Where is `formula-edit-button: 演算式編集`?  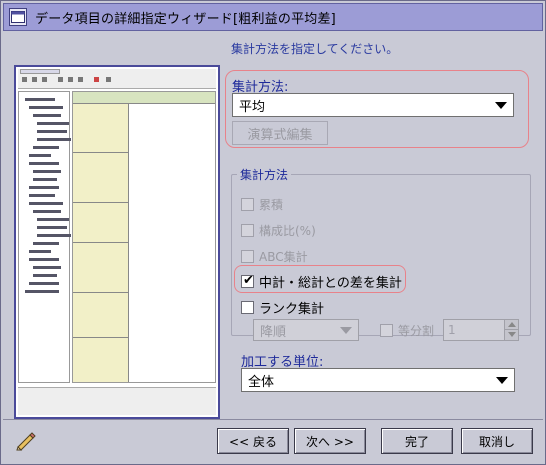
formula-edit-button: 演算式編集 is located at coordinates (280, 133).